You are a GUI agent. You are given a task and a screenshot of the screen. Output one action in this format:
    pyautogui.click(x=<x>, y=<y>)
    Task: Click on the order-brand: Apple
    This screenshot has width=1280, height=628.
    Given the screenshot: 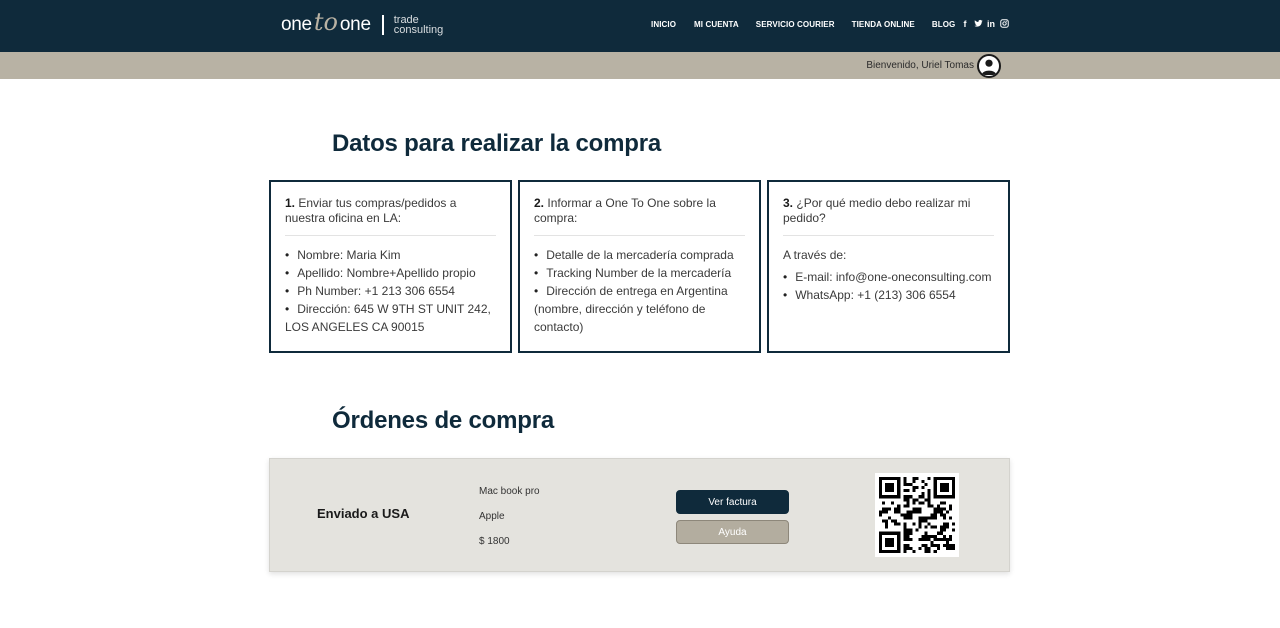 What is the action you would take?
    pyautogui.click(x=492, y=516)
    